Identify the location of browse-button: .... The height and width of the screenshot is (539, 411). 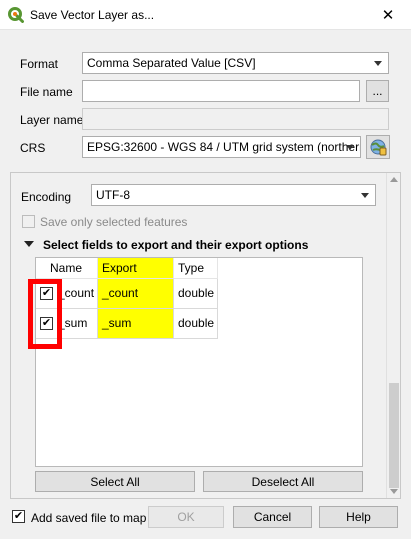
(377, 91).